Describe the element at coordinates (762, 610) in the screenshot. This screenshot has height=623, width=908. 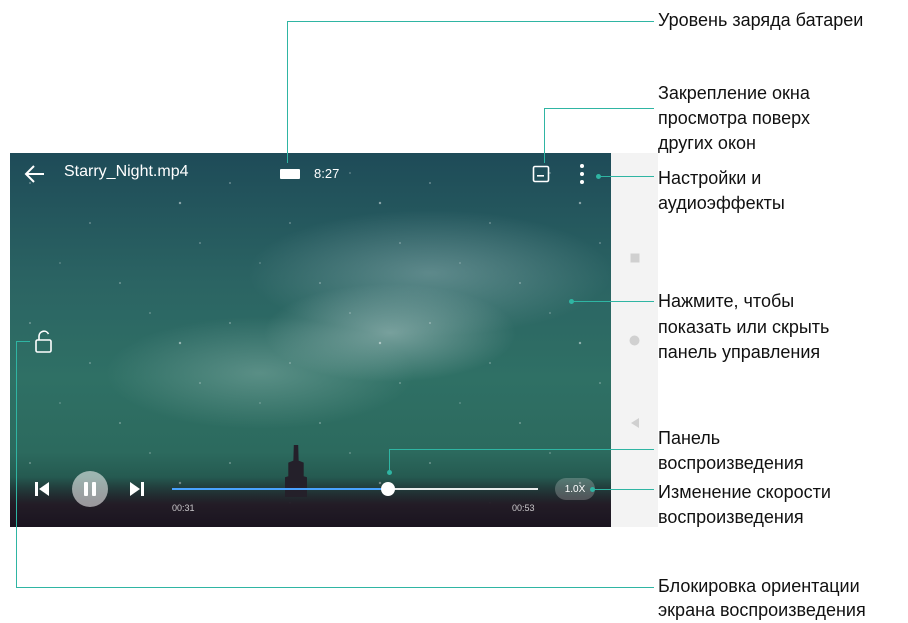
I see `callout-lock-2: экрана воспроизведения` at that location.